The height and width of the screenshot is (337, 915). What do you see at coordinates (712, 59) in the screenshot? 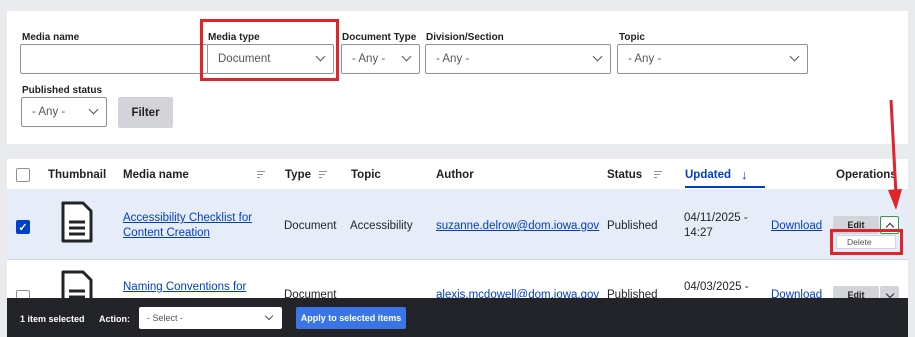
I see `topic-select: - Any -` at bounding box center [712, 59].